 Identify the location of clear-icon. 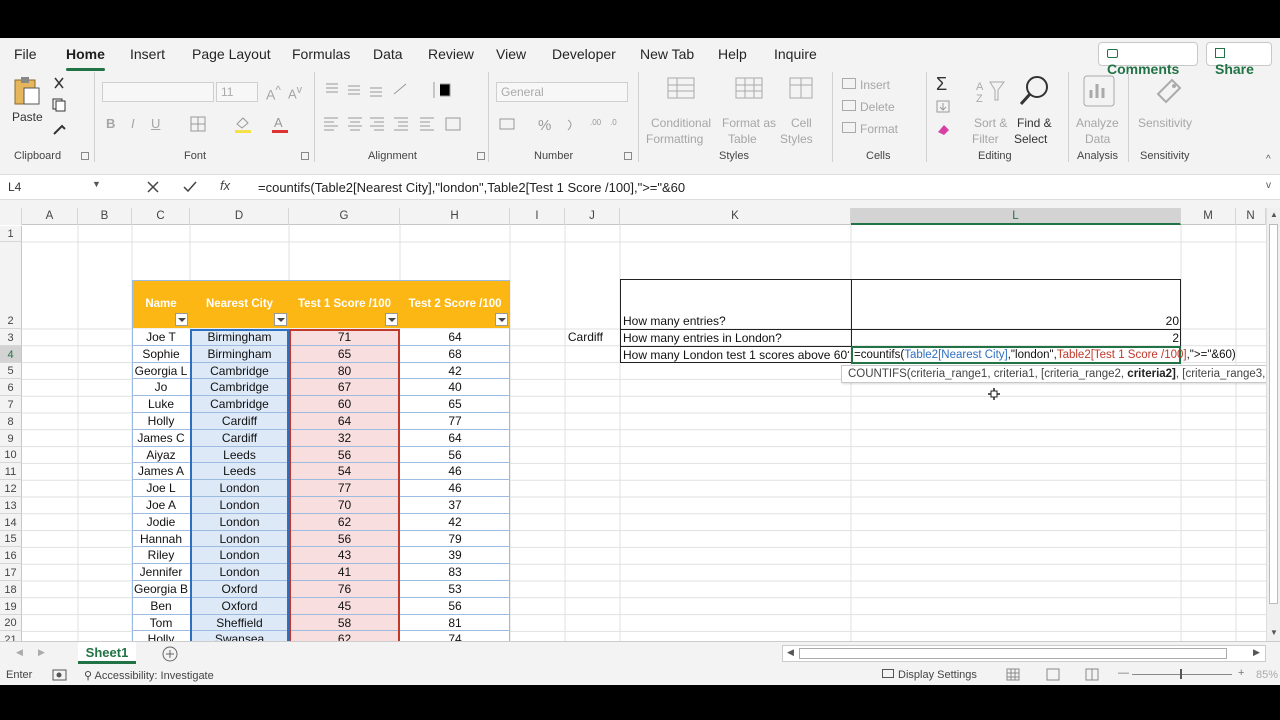
(944, 129).